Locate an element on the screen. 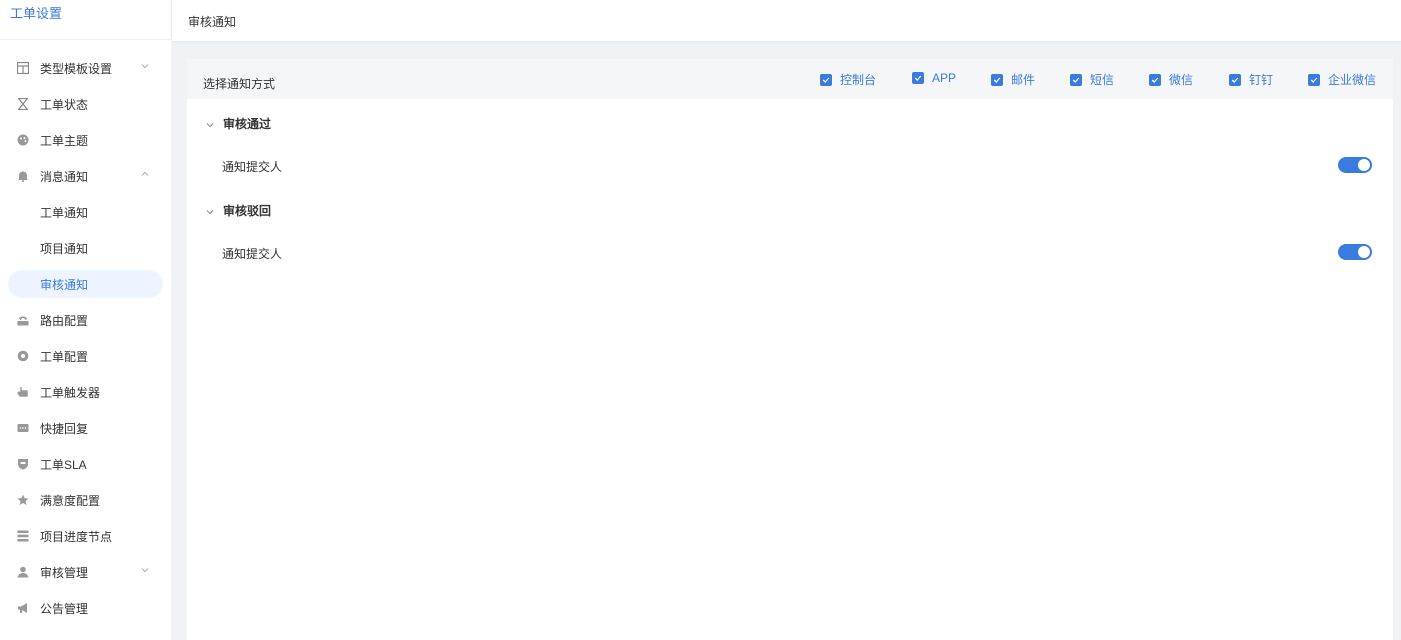 The image size is (1401, 640). sidebar-subitem-label: 审核通知 is located at coordinates (64, 284).